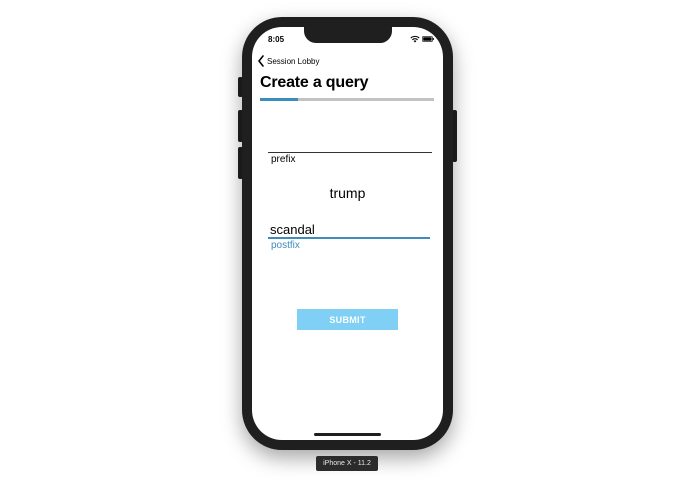  I want to click on back-button-label: Session Lobby, so click(293, 61).